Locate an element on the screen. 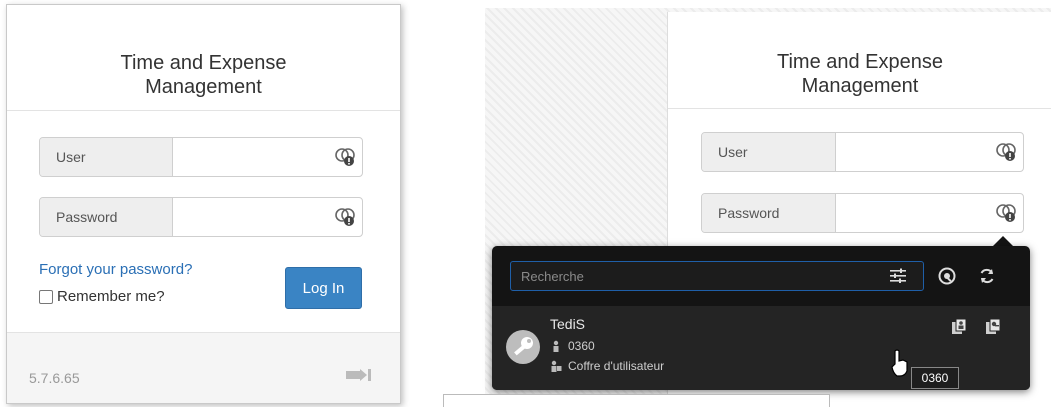  sign-in-icon is located at coordinates (359, 375).